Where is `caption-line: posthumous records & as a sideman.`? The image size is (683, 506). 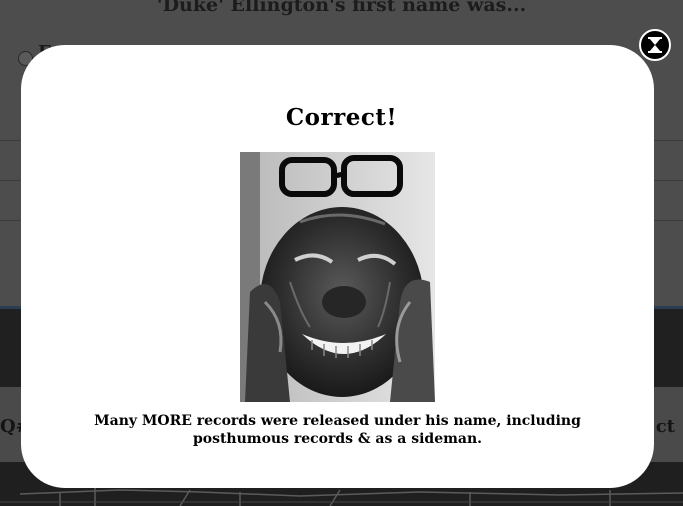 caption-line: posthumous records & as a sideman. is located at coordinates (337, 439).